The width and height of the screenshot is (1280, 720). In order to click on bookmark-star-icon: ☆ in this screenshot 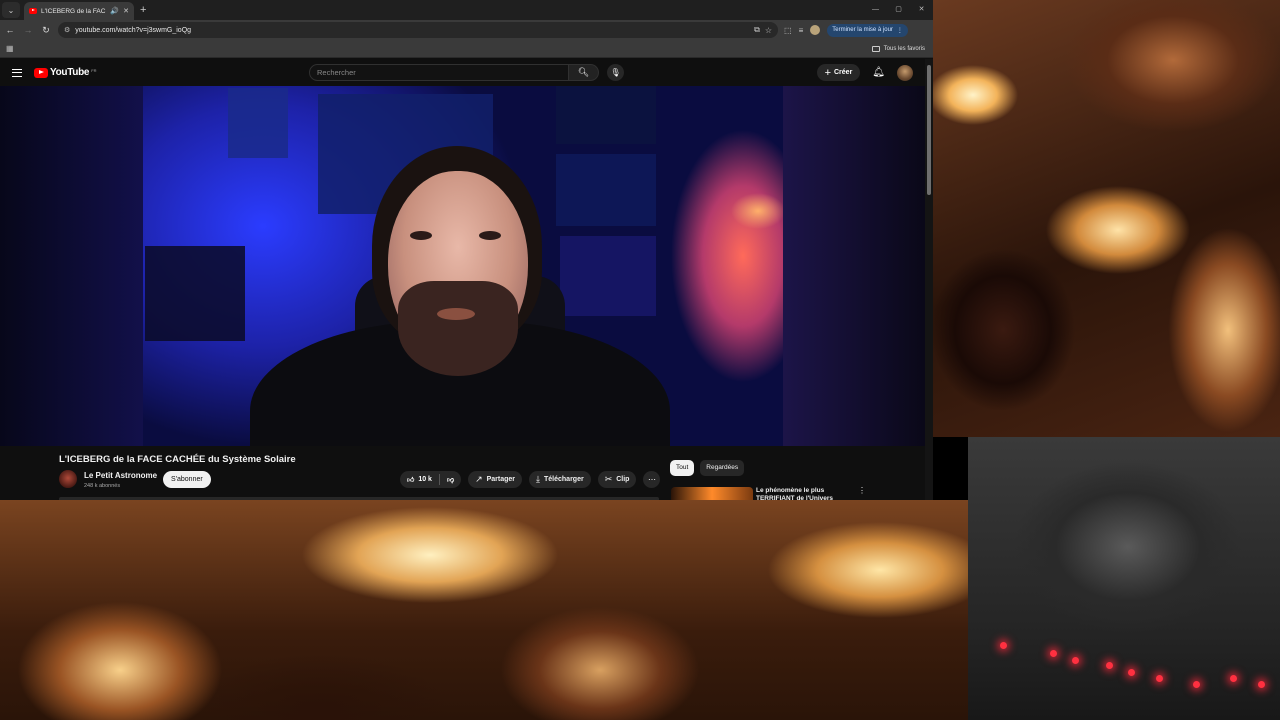, I will do `click(768, 30)`.